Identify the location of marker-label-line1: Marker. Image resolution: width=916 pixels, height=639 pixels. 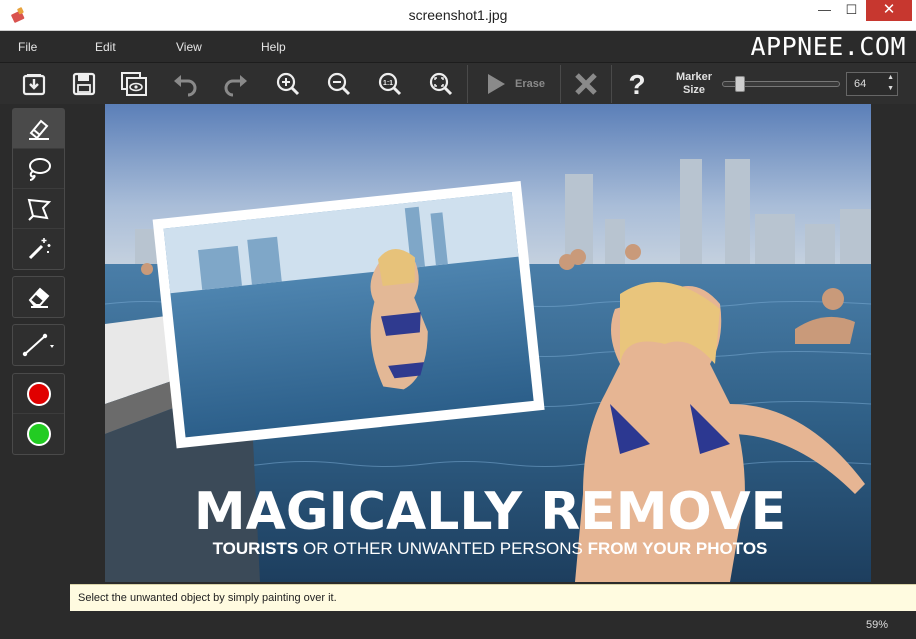
(694, 77).